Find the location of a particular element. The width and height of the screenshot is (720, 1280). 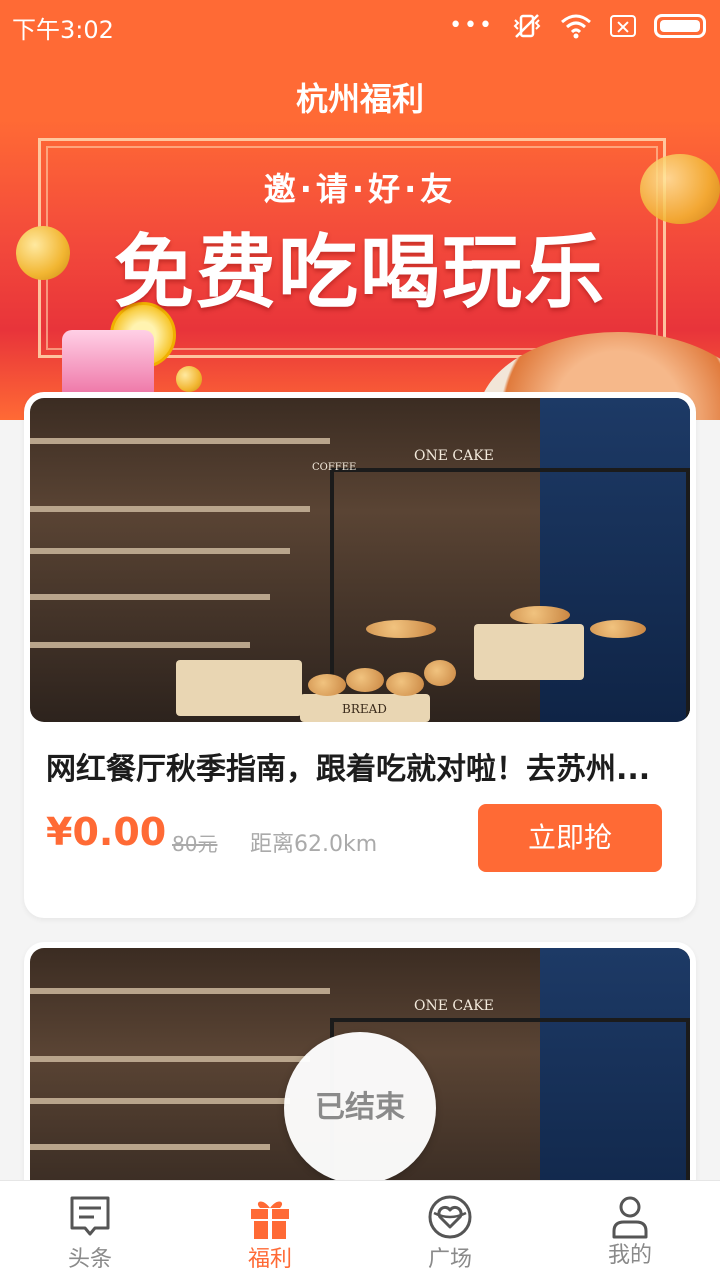

status-icons: ••• is located at coordinates (577, 26).